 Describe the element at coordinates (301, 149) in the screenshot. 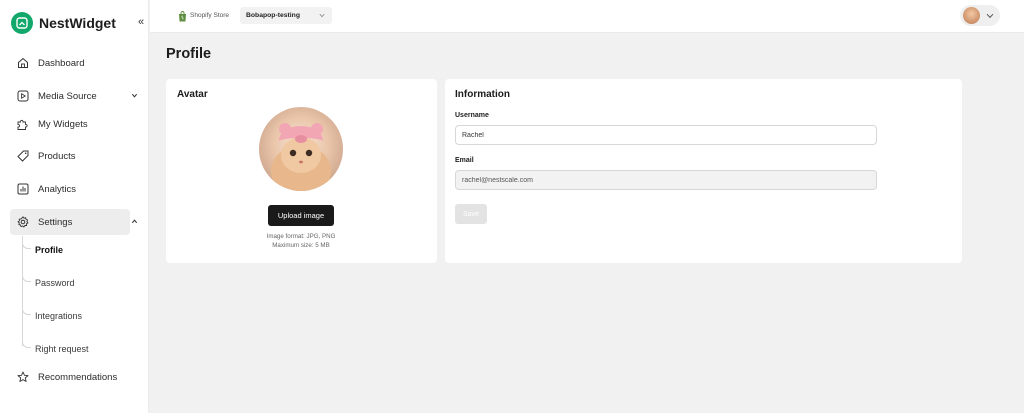

I see `profile-avatar-image` at that location.